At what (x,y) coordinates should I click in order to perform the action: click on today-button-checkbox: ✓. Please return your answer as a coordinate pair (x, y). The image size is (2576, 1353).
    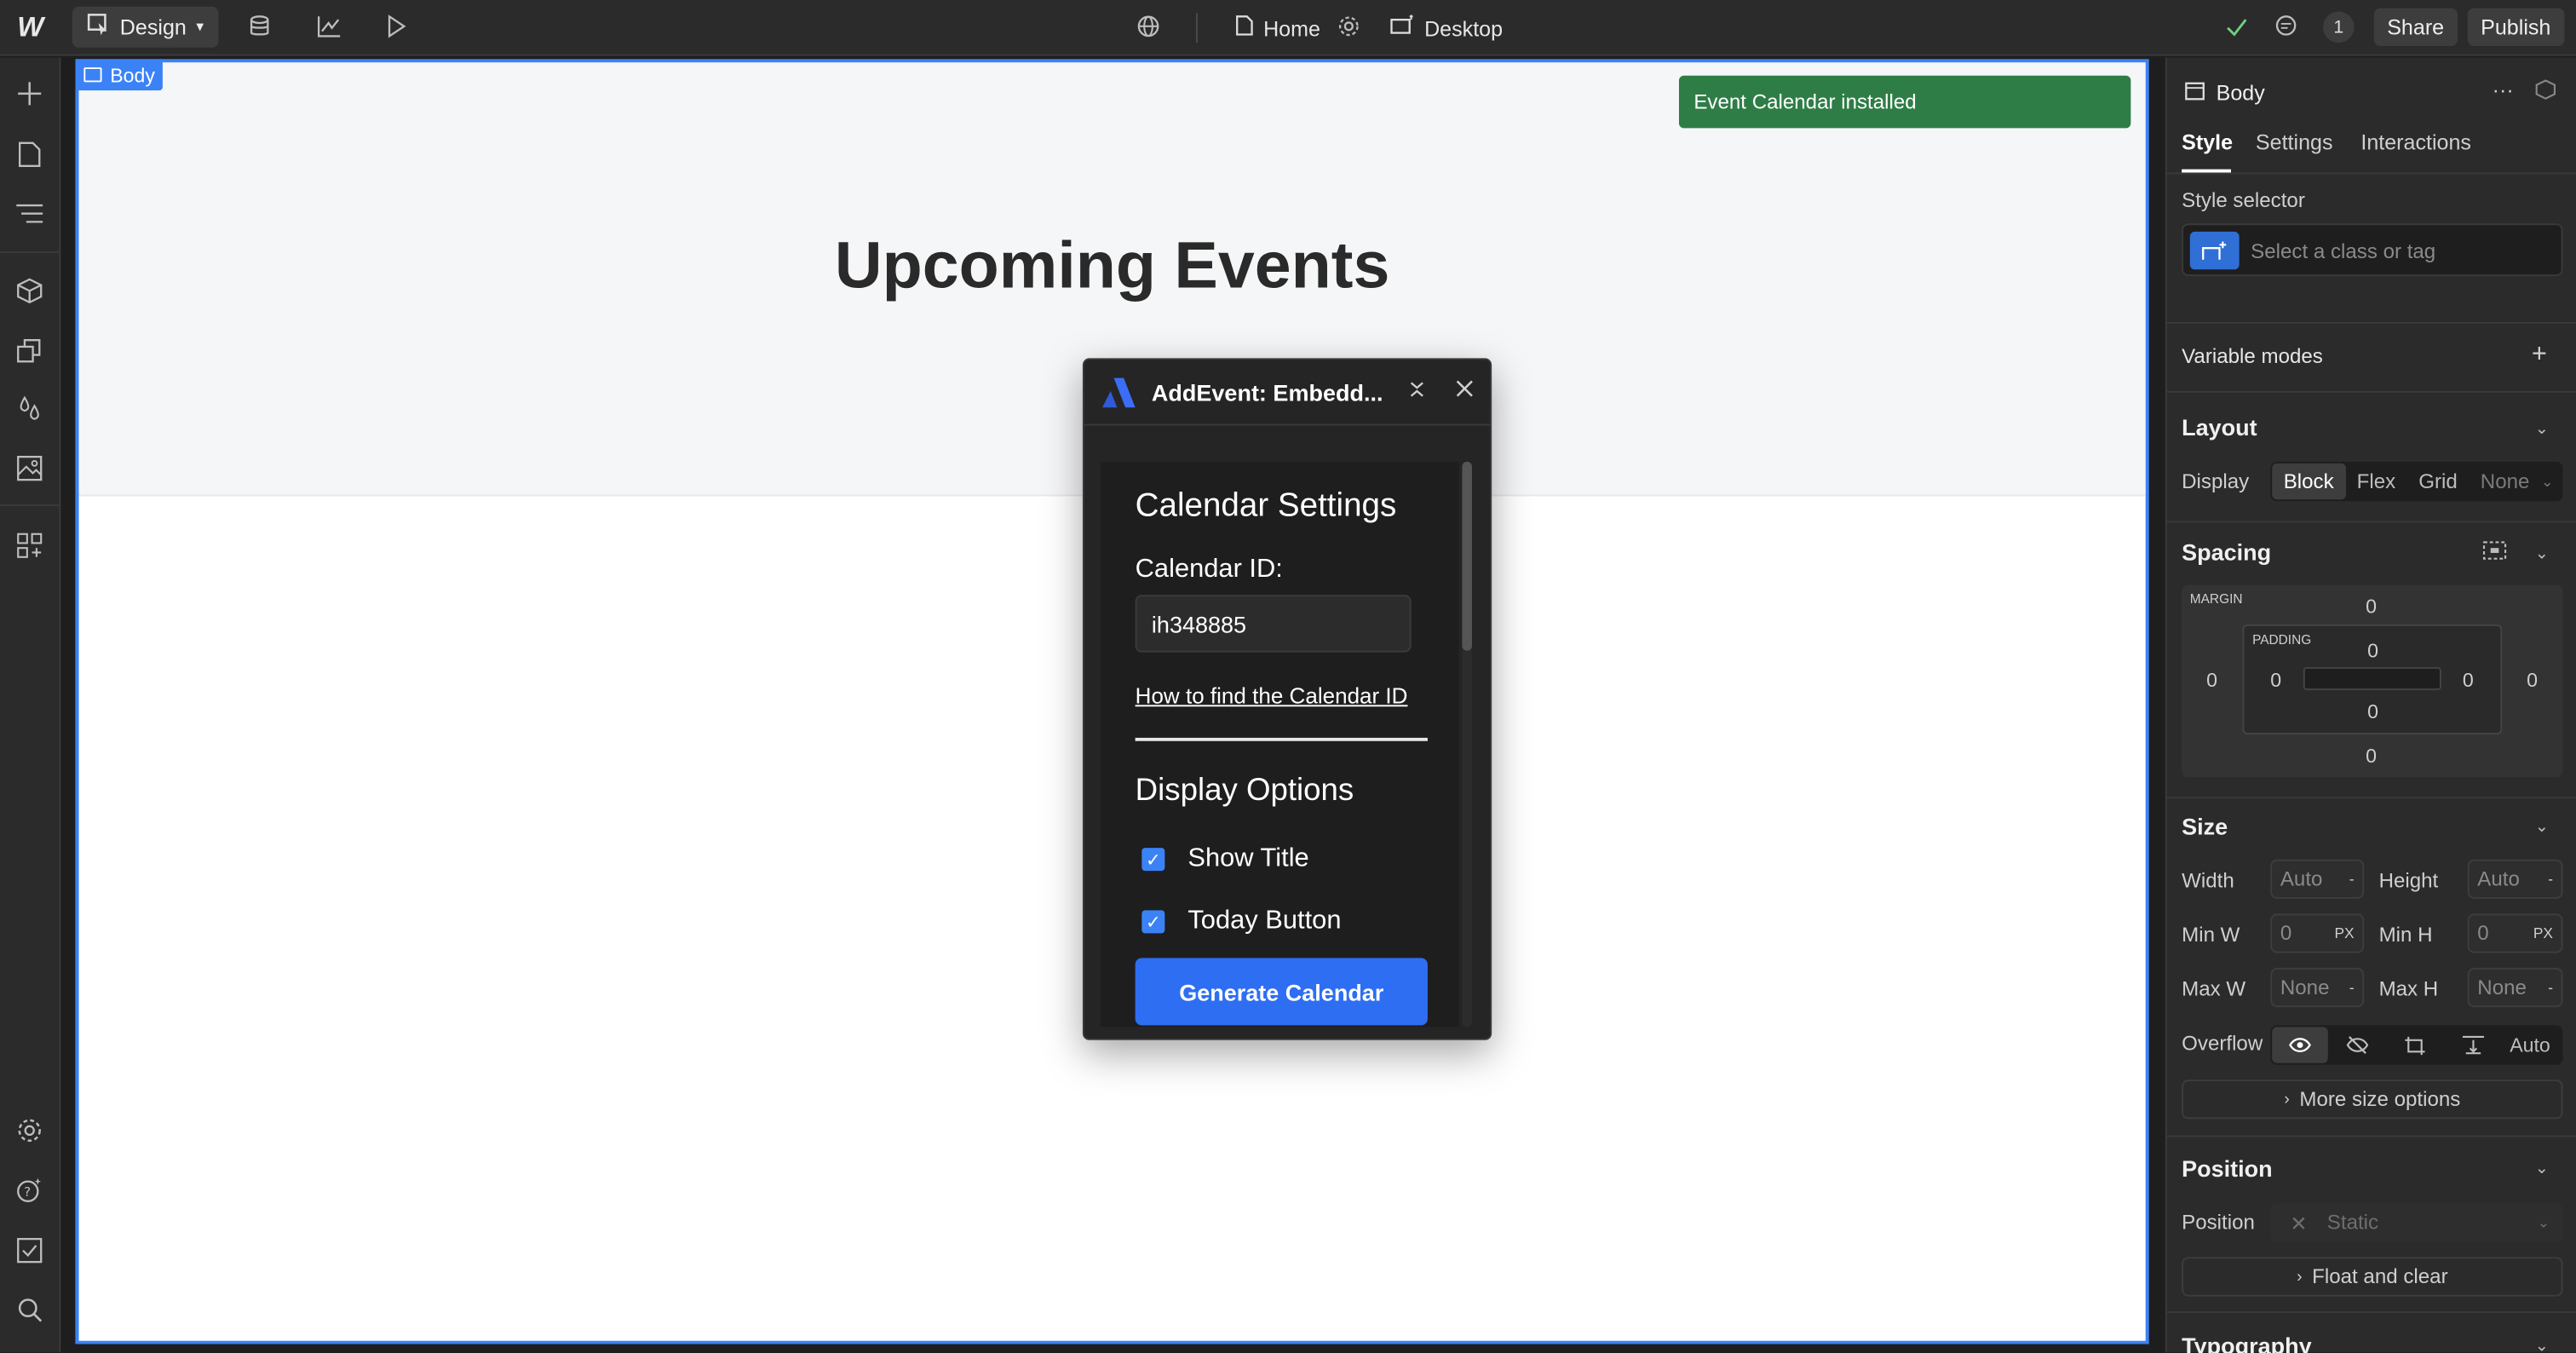
    Looking at the image, I should click on (1153, 922).